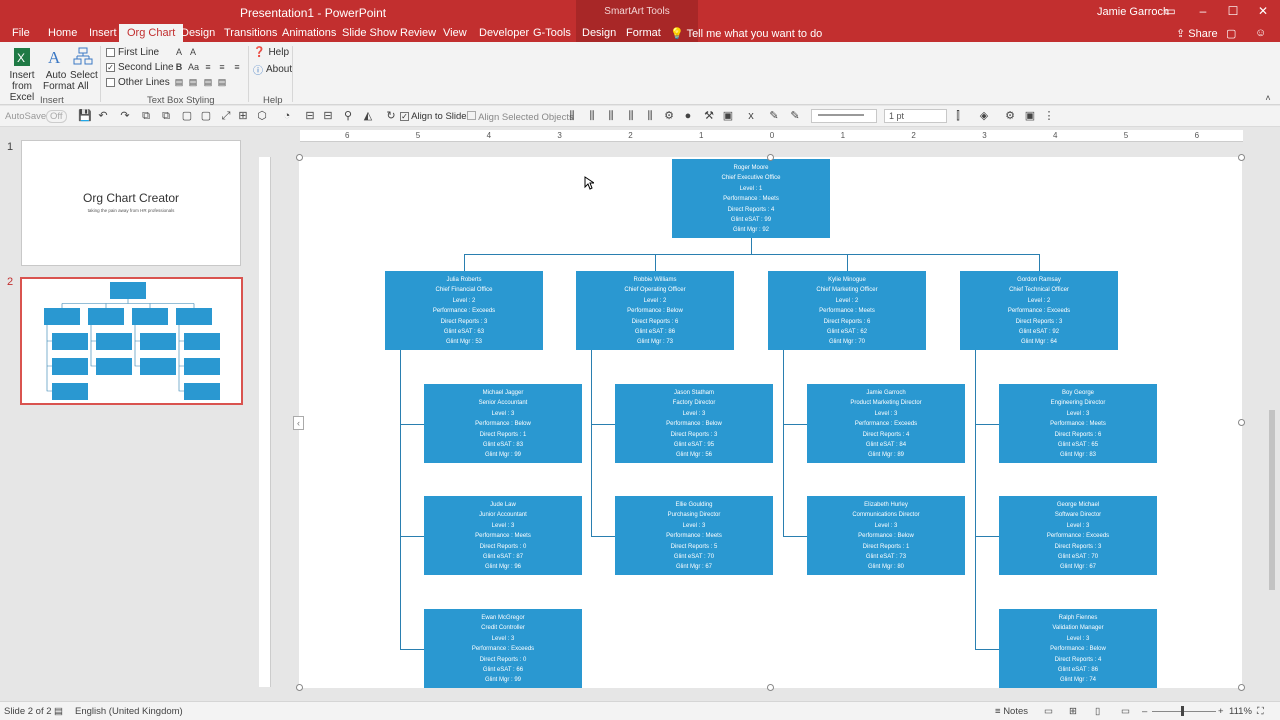 The height and width of the screenshot is (720, 1280). Describe the element at coordinates (688, 116) in the screenshot. I see `color-icon: ●` at that location.